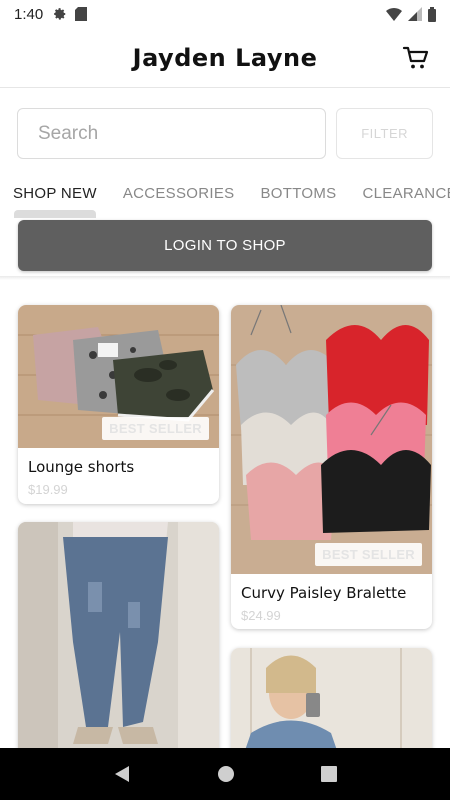 This screenshot has height=800, width=450. What do you see at coordinates (225, 278) in the screenshot?
I see `header-shadow` at bounding box center [225, 278].